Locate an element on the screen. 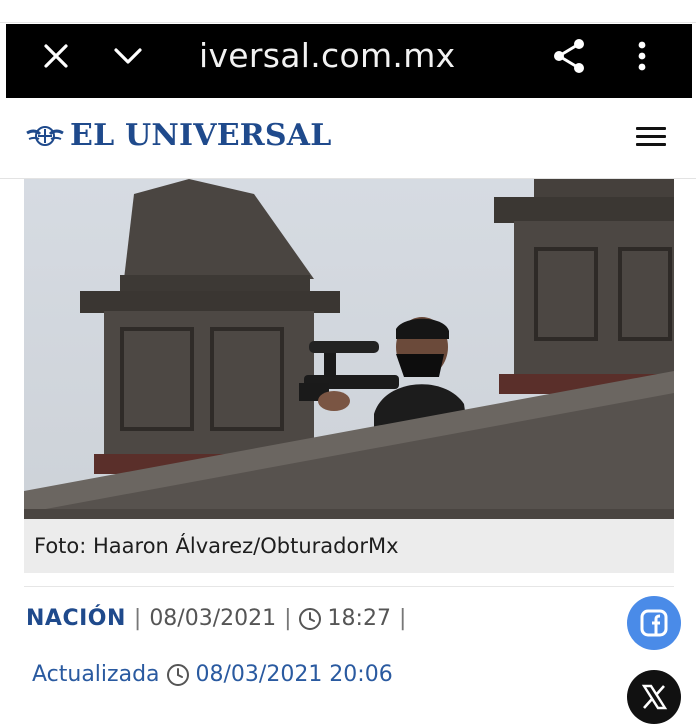  facebook-icon is located at coordinates (654, 623).